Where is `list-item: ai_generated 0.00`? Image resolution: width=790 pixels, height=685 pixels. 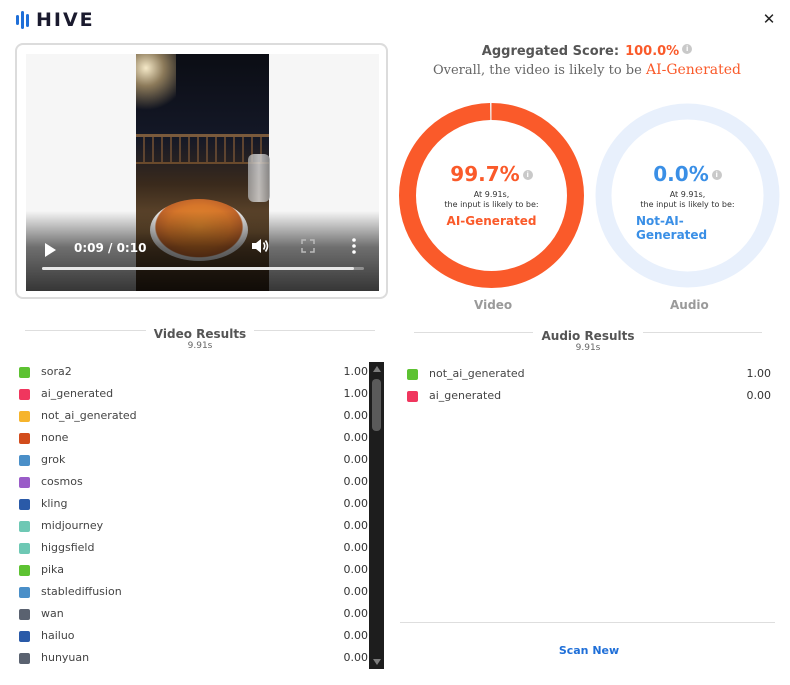
list-item: ai_generated 0.00 is located at coordinates (589, 397).